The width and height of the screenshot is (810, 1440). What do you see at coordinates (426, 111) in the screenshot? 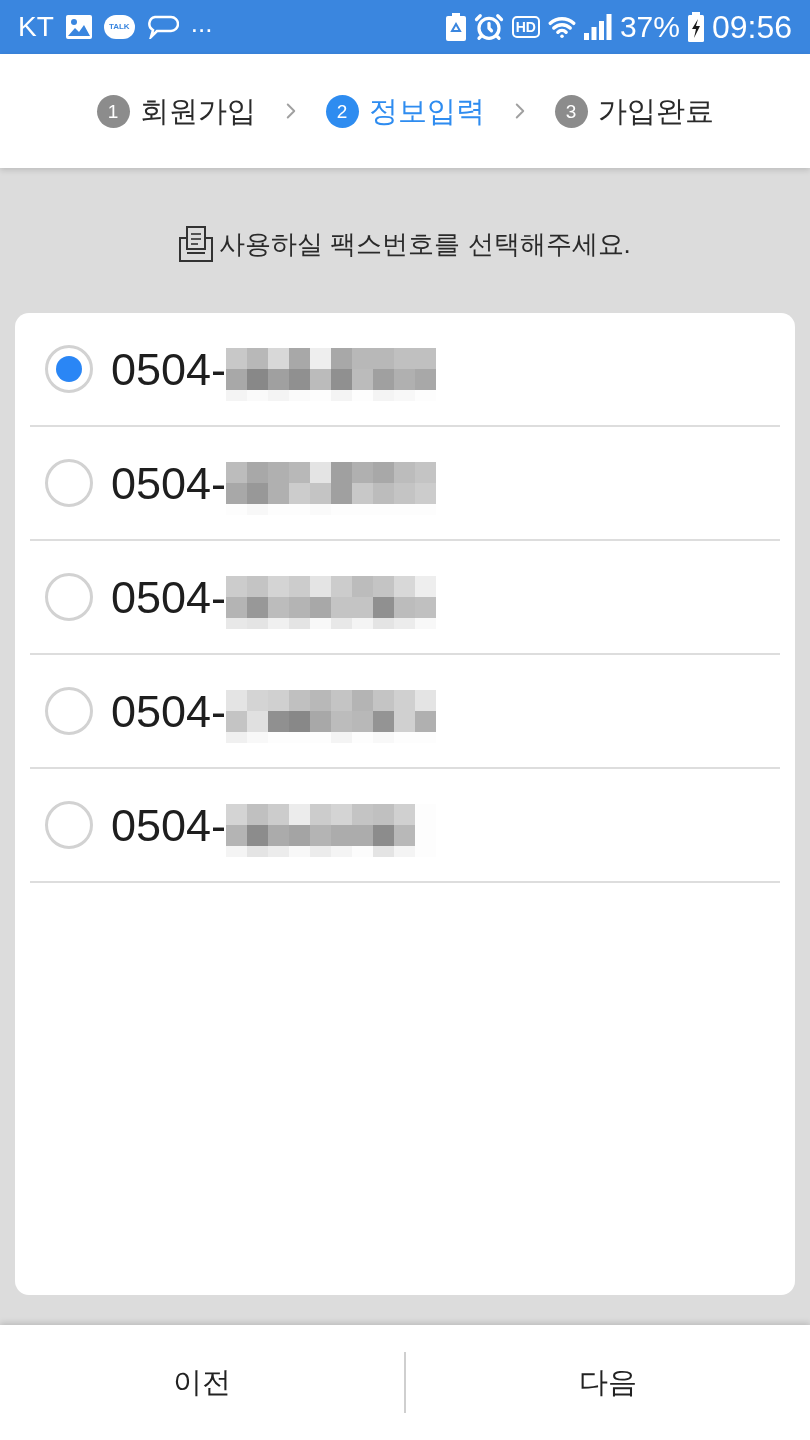
I see `step-label: 정보입력` at bounding box center [426, 111].